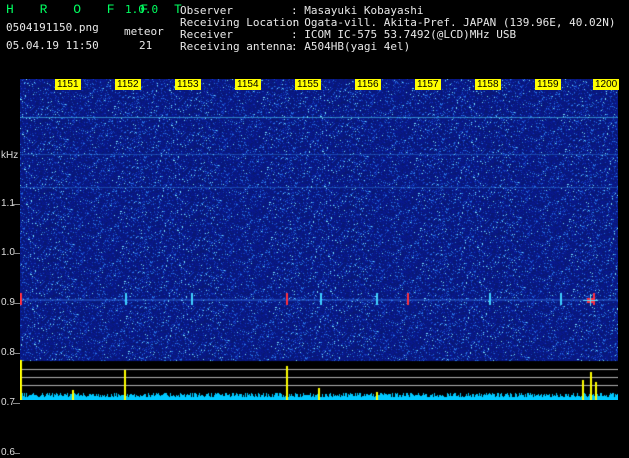 Image resolution: width=629 pixels, height=458 pixels. Describe the element at coordinates (68, 84) in the screenshot. I see `minute-label: 1151` at that location.